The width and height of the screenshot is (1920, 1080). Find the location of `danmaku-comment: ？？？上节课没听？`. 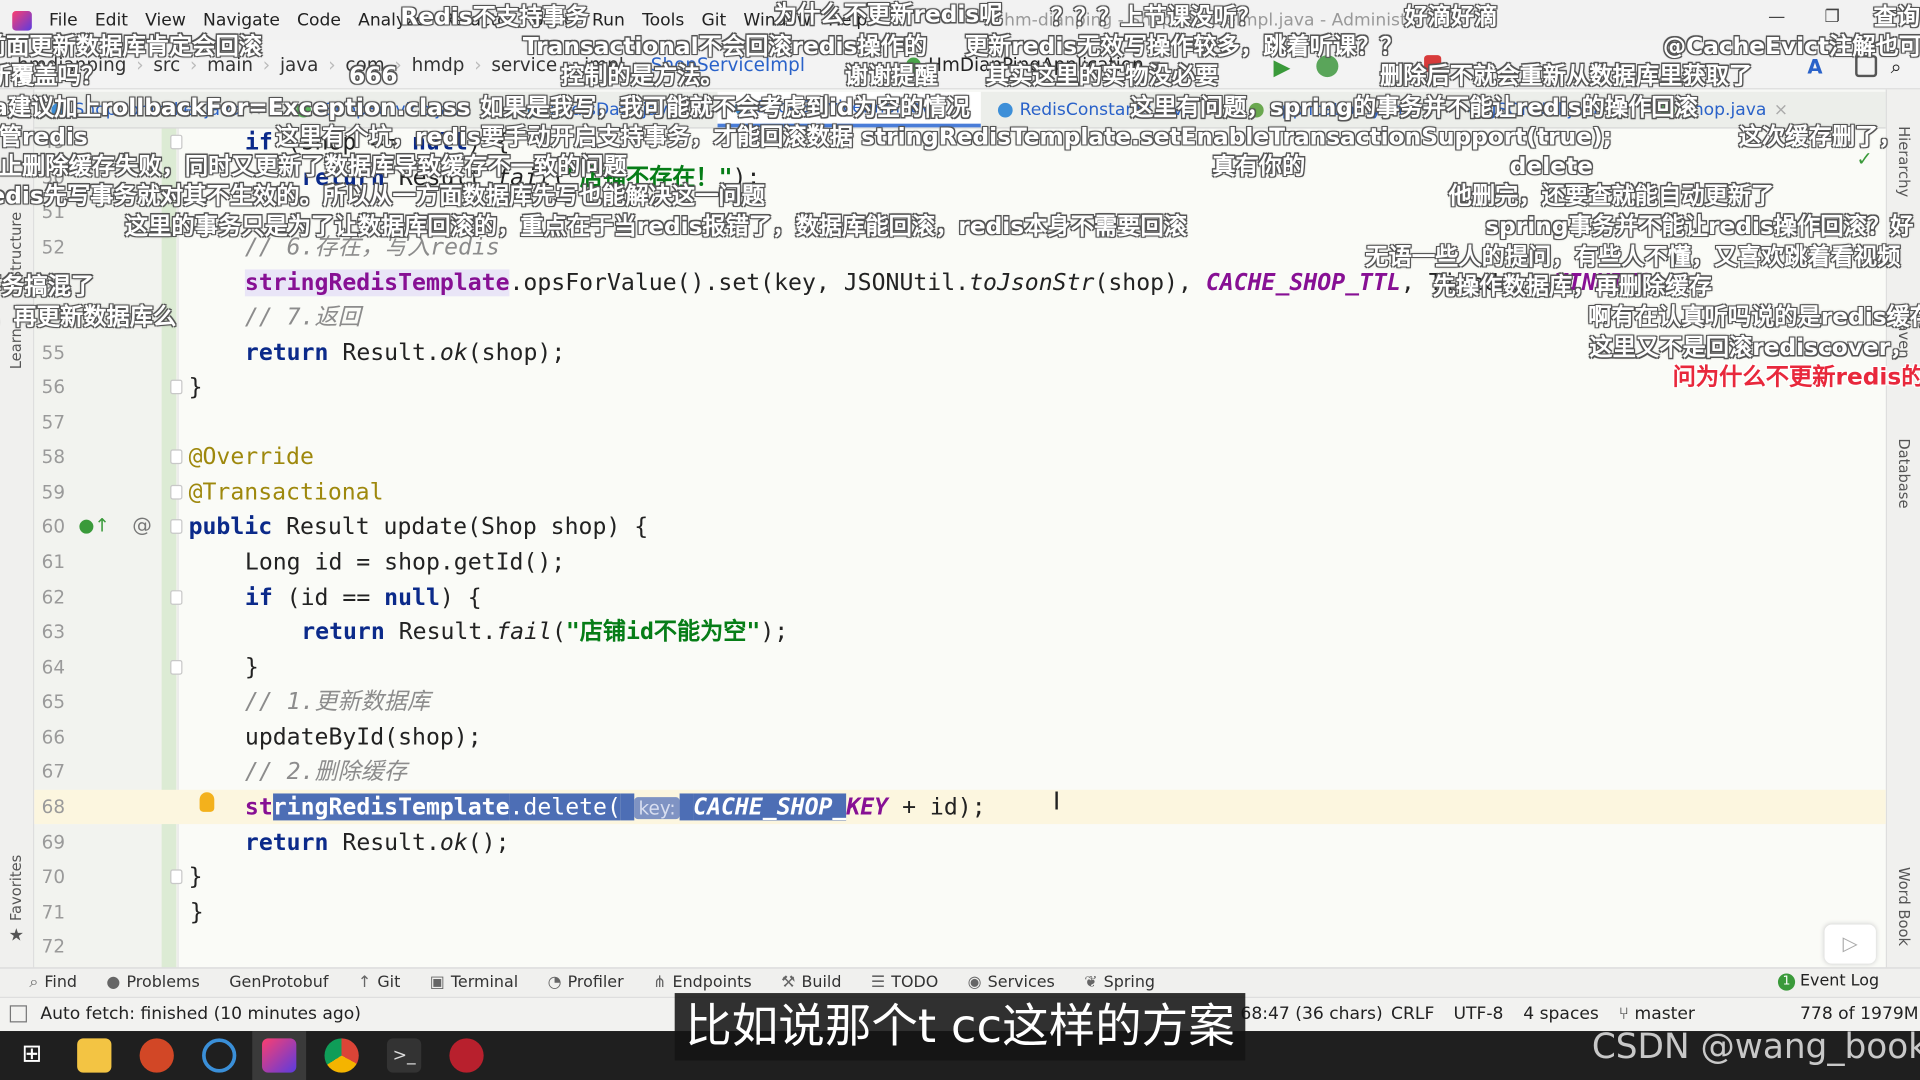

danmaku-comment: ？？？上节课没听？ is located at coordinates (1155, 17).